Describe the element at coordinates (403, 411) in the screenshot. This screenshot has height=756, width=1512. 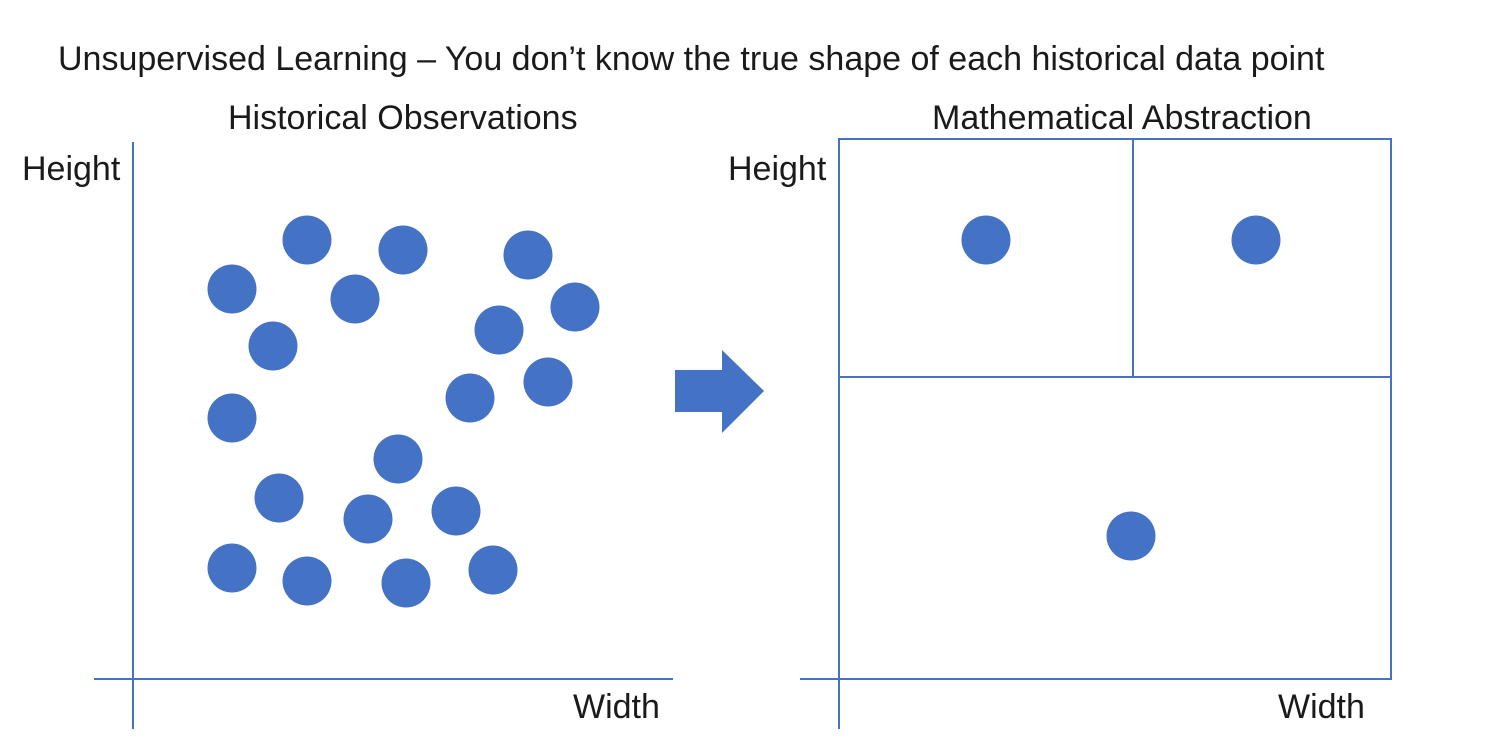
I see `historical-points` at that location.